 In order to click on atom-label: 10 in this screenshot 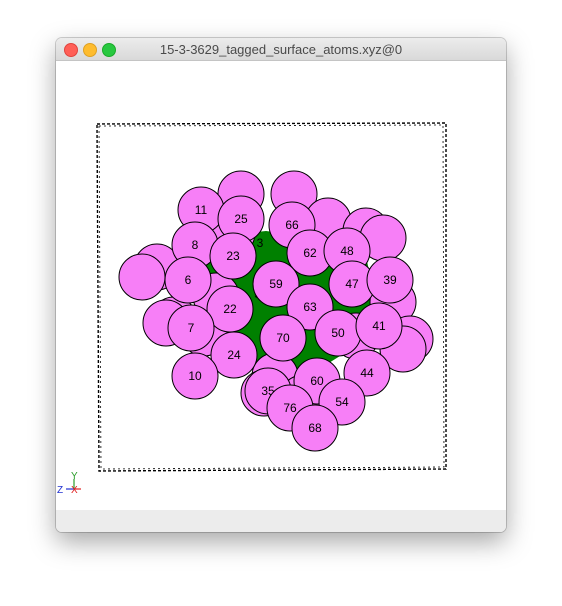, I will do `click(195, 376)`.